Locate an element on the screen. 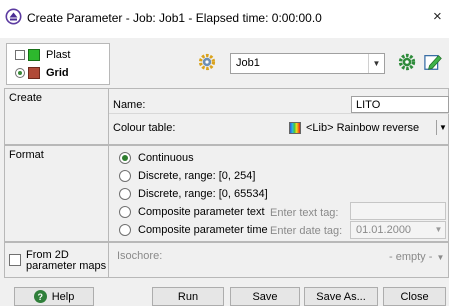  format-option-continuous: Continuous is located at coordinates (156, 158).